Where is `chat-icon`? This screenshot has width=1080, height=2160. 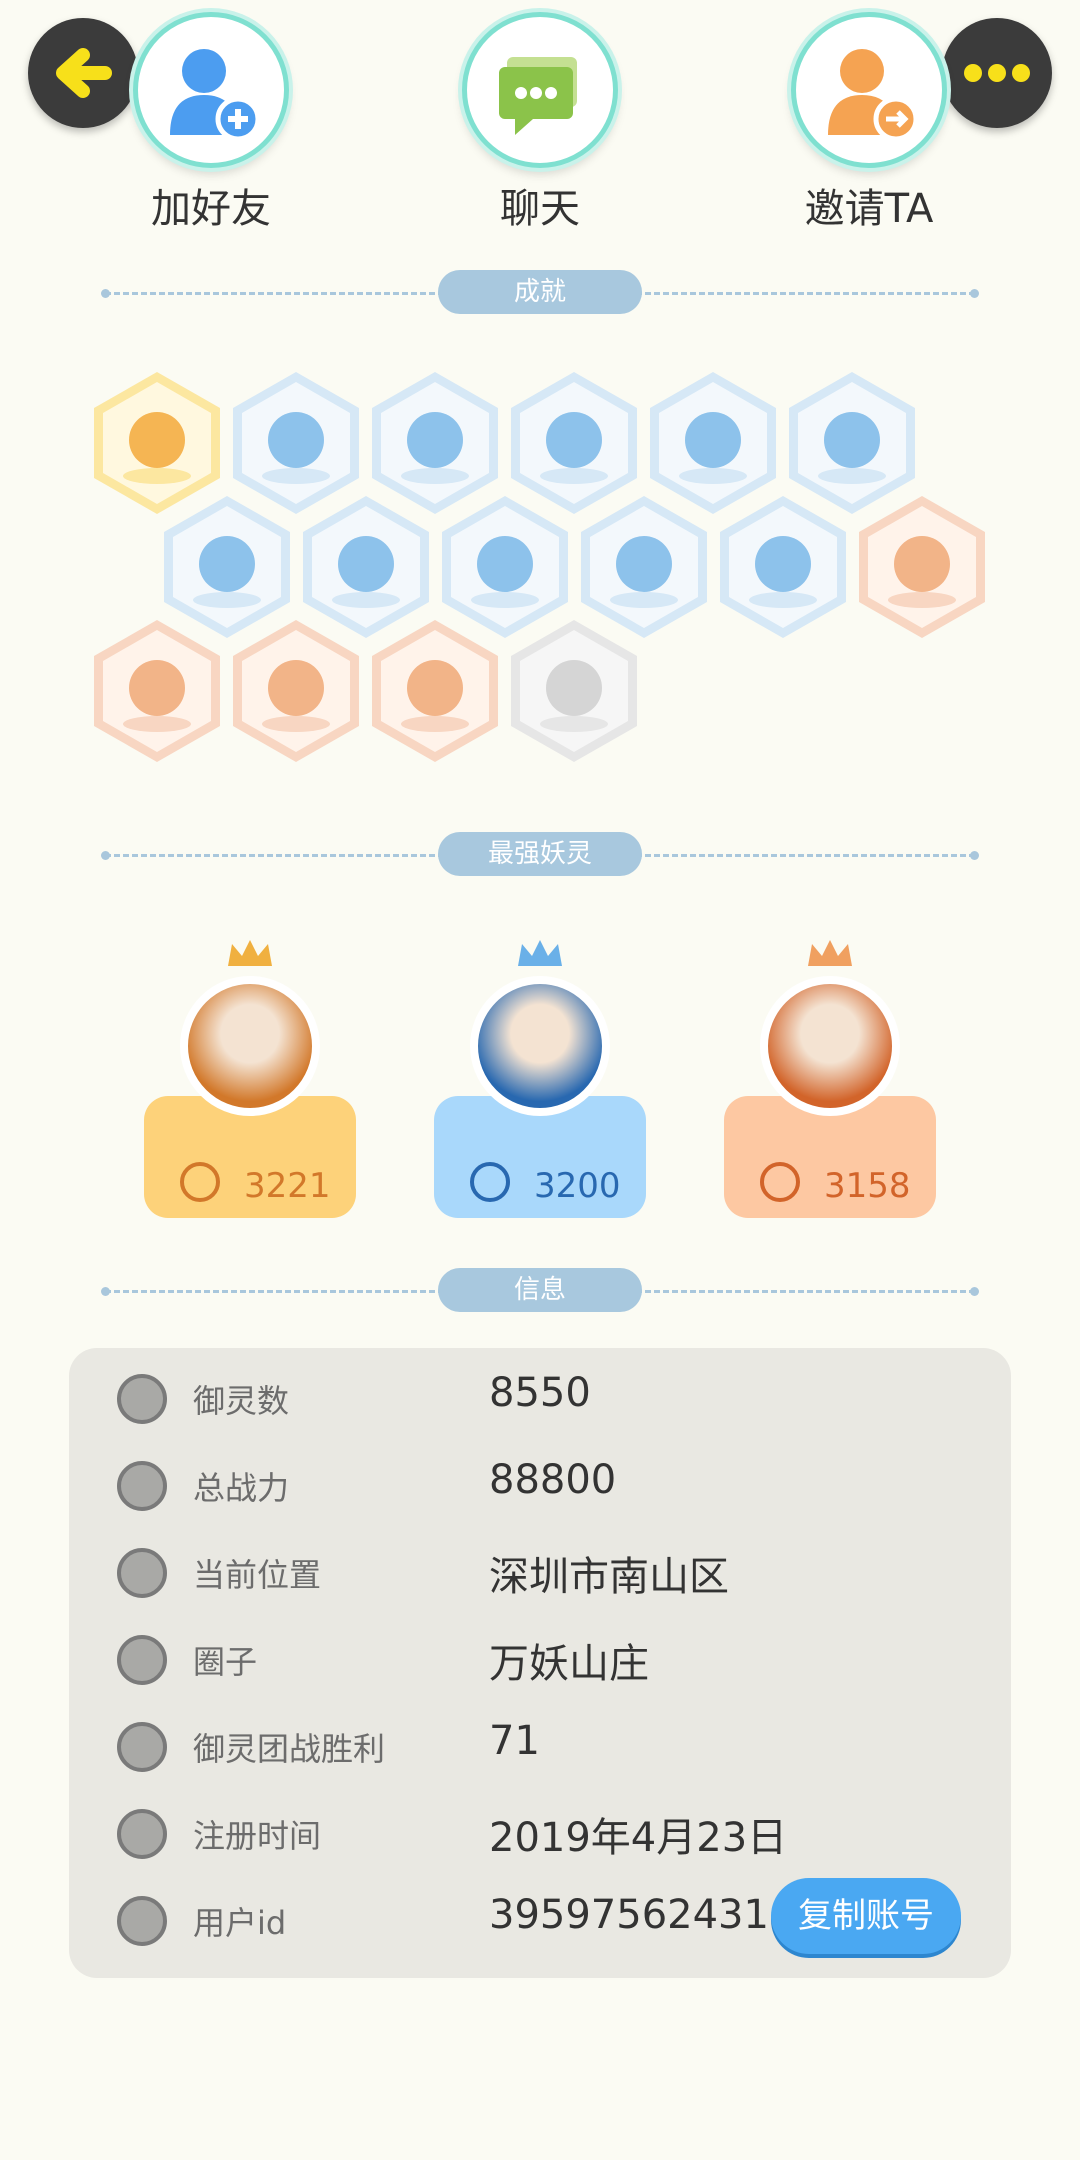
chat-icon is located at coordinates (538, 96).